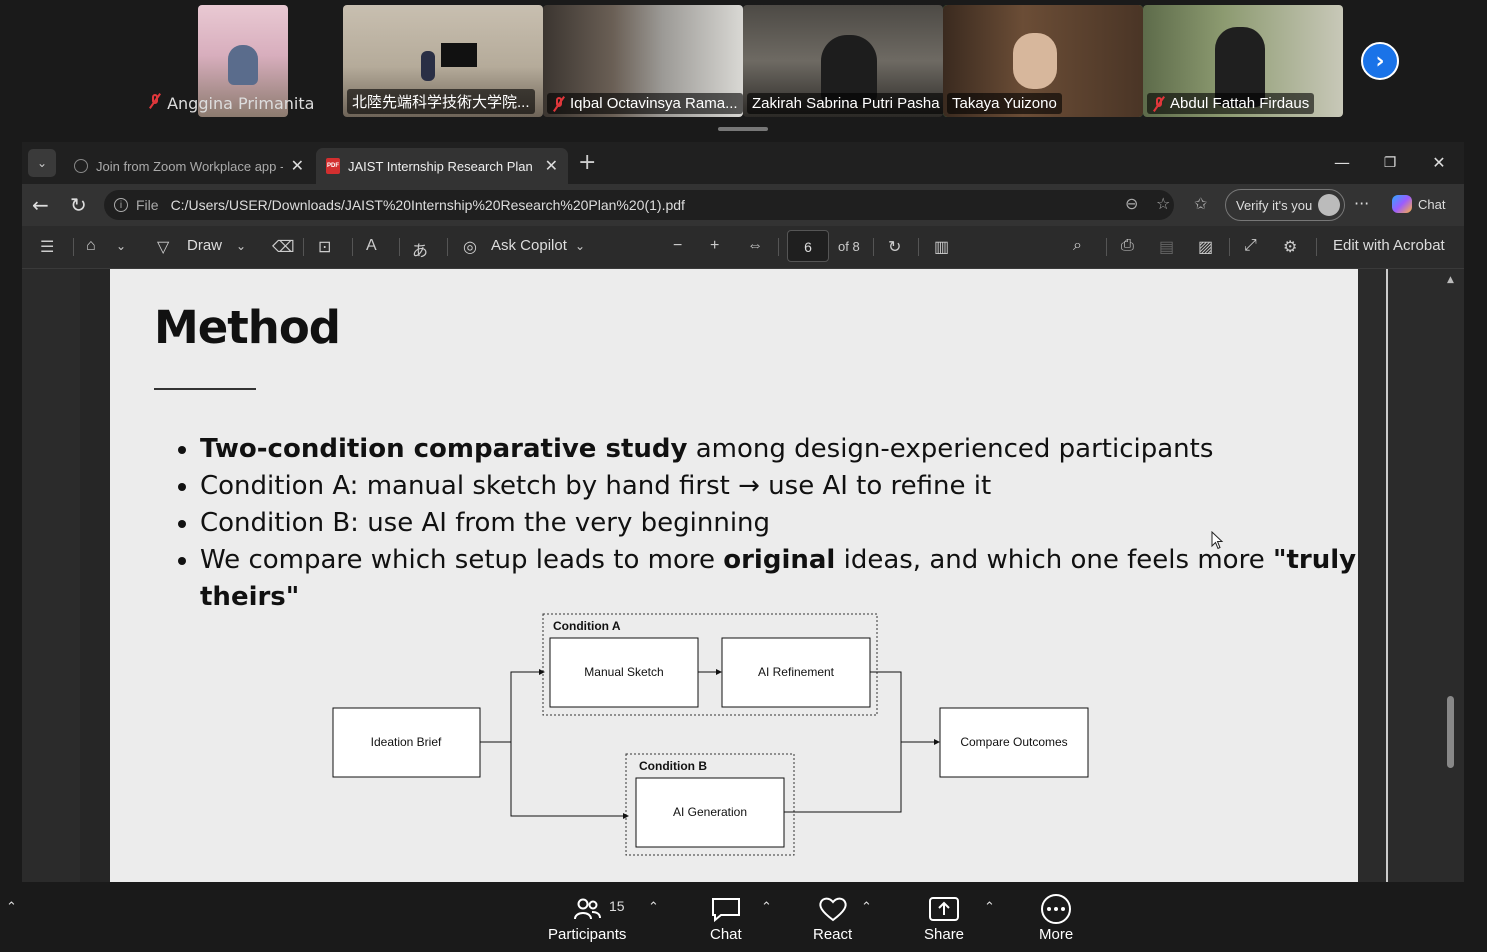 This screenshot has height=952, width=1487. What do you see at coordinates (1402, 204) in the screenshot?
I see `copilot-icon` at bounding box center [1402, 204].